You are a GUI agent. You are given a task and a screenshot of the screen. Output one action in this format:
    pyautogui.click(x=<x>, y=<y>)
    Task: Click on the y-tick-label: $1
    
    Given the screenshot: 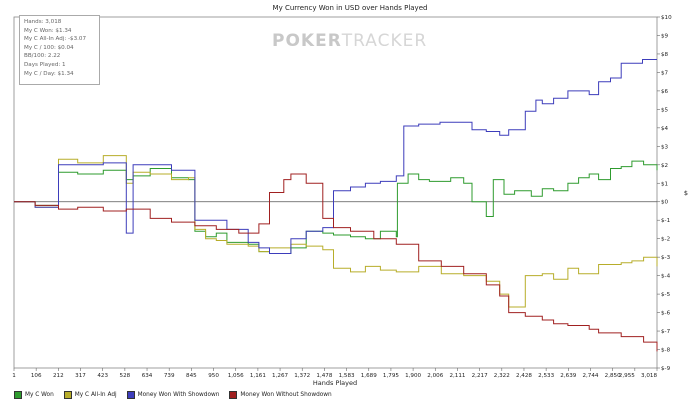 What is the action you would take?
    pyautogui.click(x=665, y=184)
    